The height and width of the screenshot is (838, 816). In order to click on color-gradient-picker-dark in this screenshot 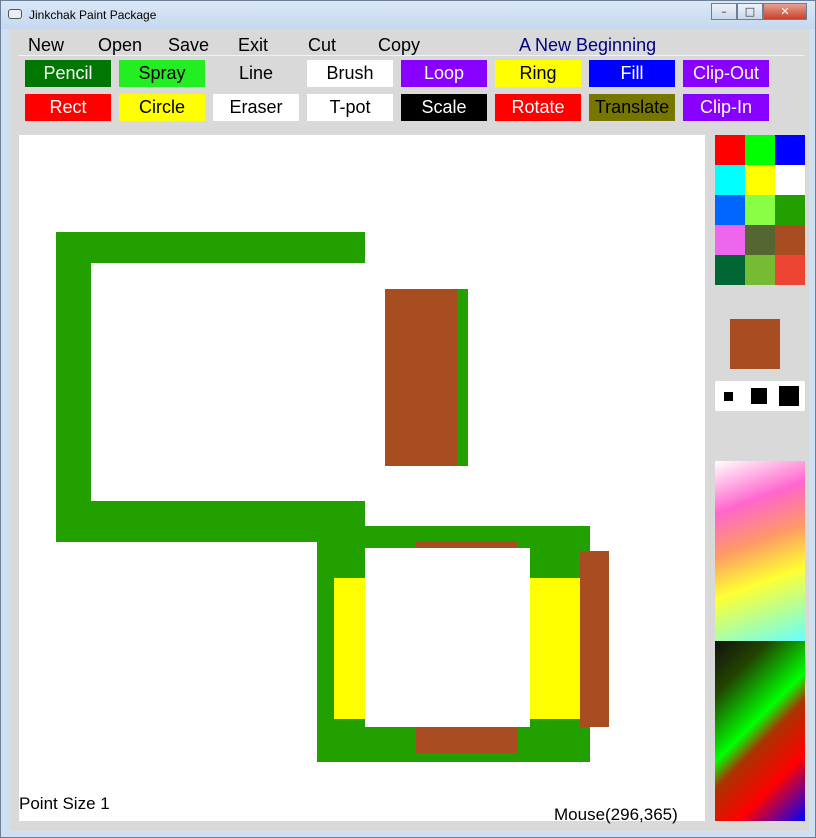, I will do `click(760, 731)`.